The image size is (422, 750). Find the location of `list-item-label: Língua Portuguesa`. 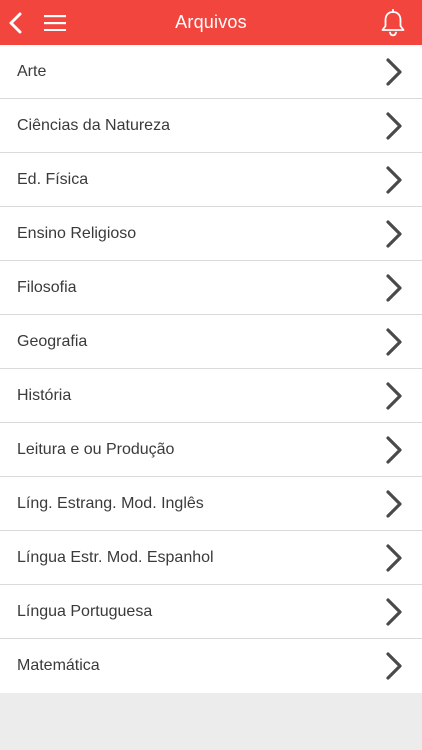

list-item-label: Língua Portuguesa is located at coordinates (85, 611).